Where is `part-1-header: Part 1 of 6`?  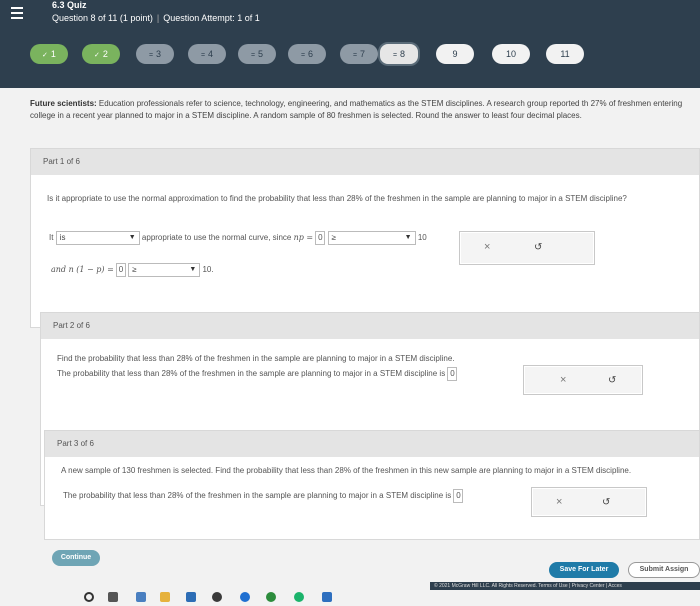 part-1-header: Part 1 of 6 is located at coordinates (365, 162).